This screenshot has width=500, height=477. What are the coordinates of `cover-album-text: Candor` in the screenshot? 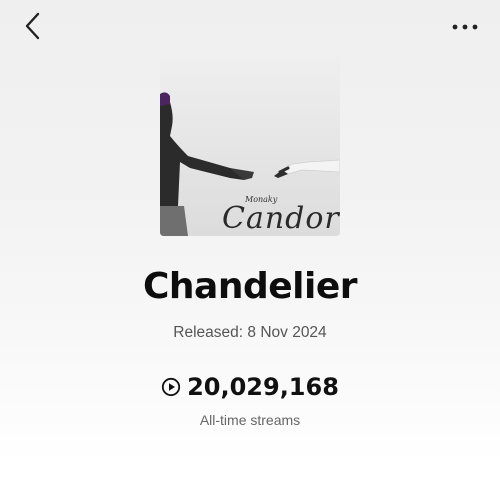 It's located at (281, 218).